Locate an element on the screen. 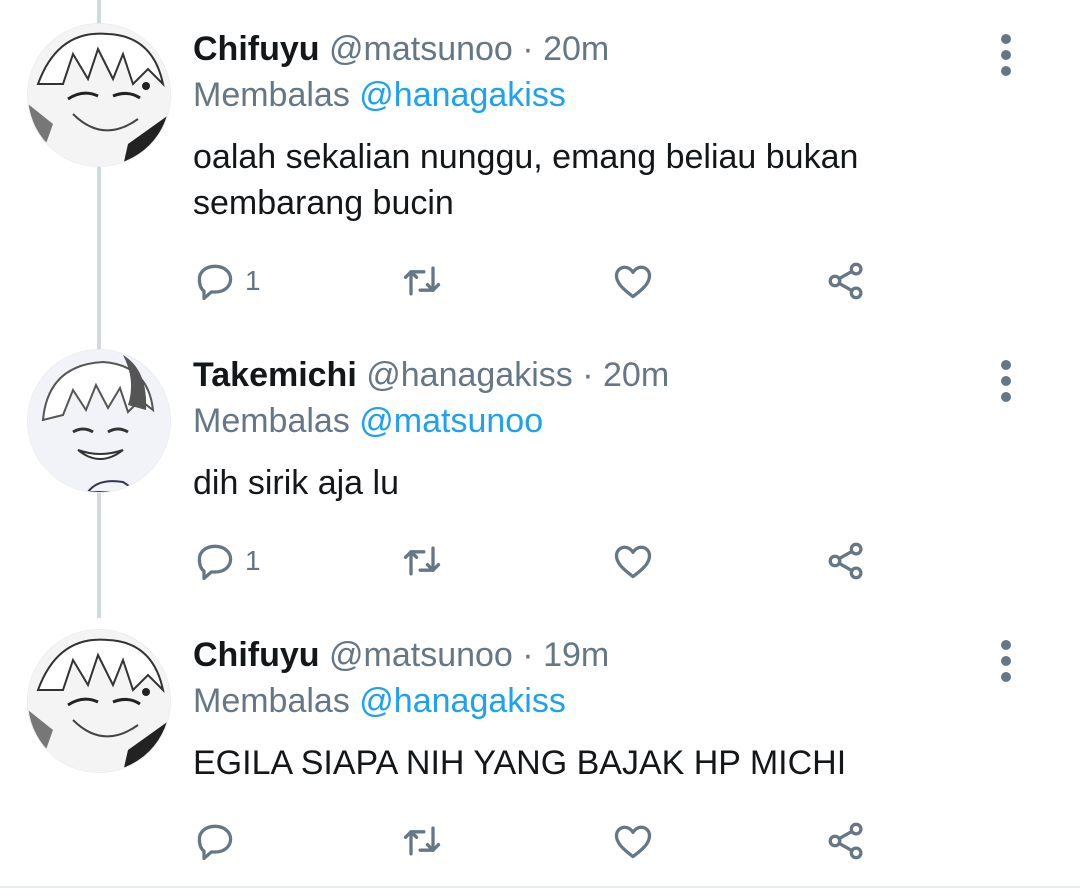 The width and height of the screenshot is (1080, 890). tweet-text-line: sembarang bucin is located at coordinates (323, 203).